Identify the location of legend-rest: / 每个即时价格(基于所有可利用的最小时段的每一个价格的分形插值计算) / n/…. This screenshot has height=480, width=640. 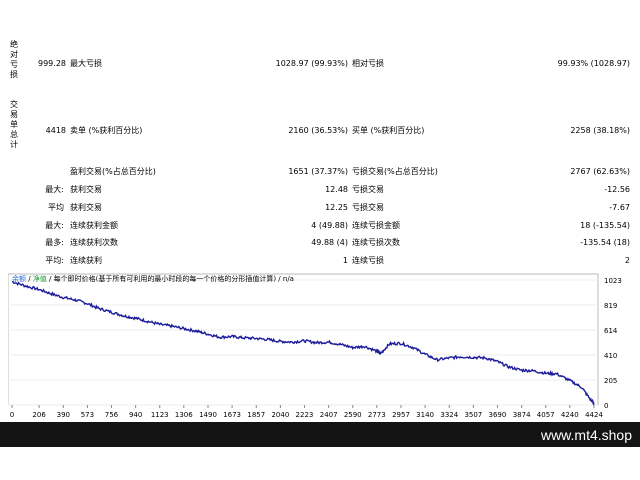
(170, 279).